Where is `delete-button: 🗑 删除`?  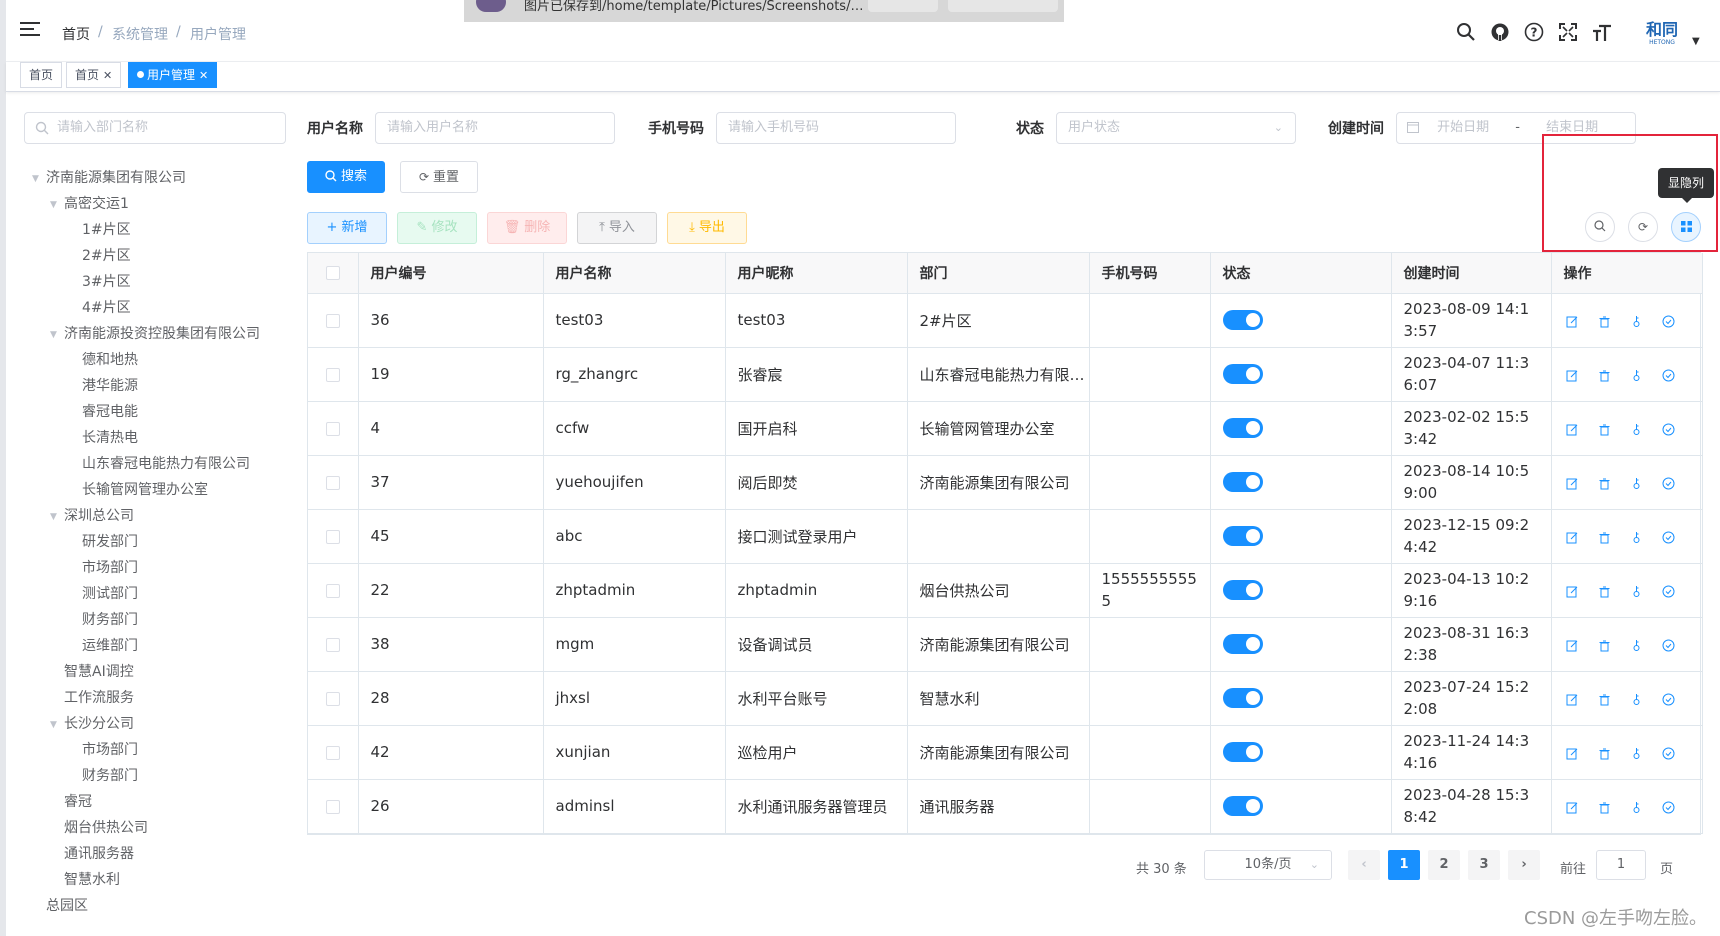 delete-button: 🗑 删除 is located at coordinates (527, 228).